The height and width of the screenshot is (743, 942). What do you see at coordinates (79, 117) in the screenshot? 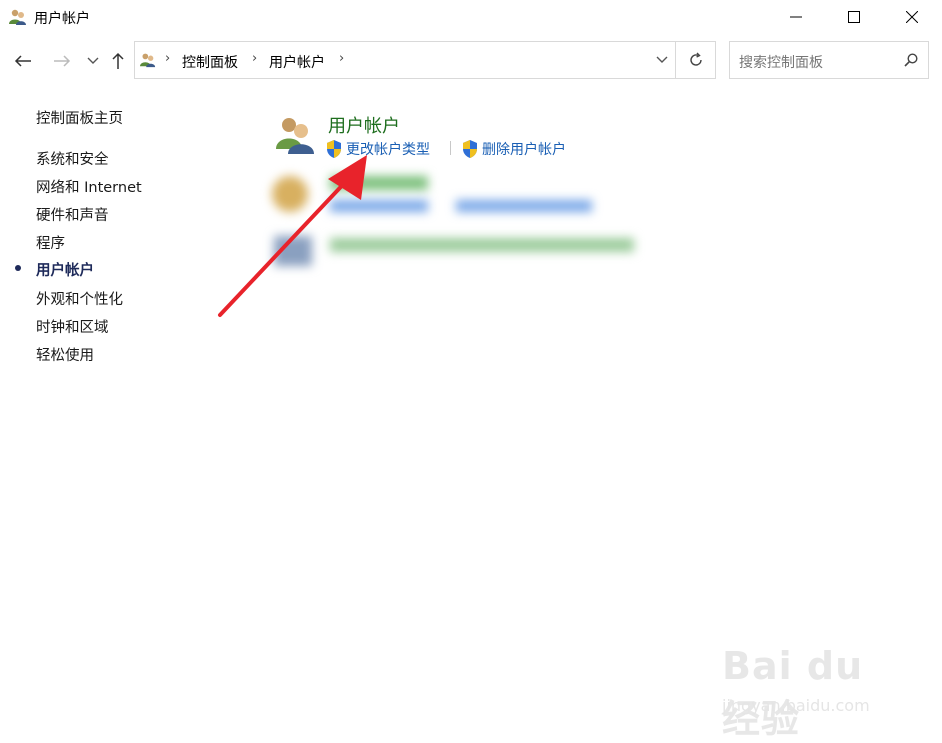
I see `sidebar-item-control-panel-home: 控制面板主页` at bounding box center [79, 117].